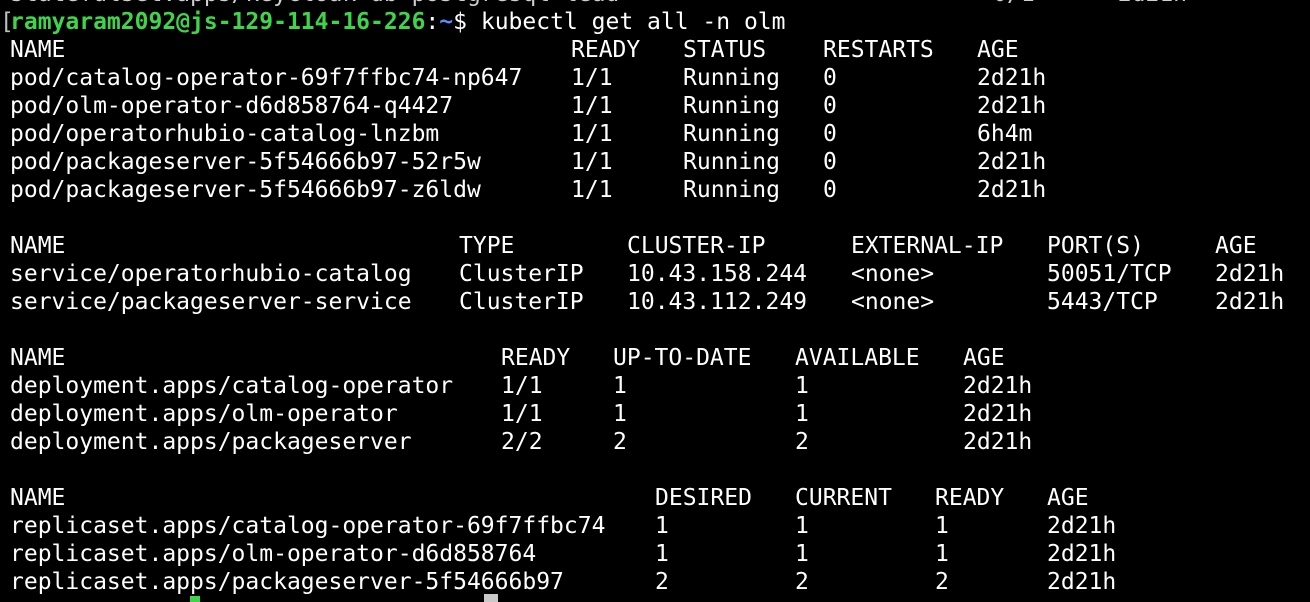 This screenshot has width=1310, height=602. What do you see at coordinates (1095, 246) in the screenshot?
I see `column-header-ports: PORT(S)` at bounding box center [1095, 246].